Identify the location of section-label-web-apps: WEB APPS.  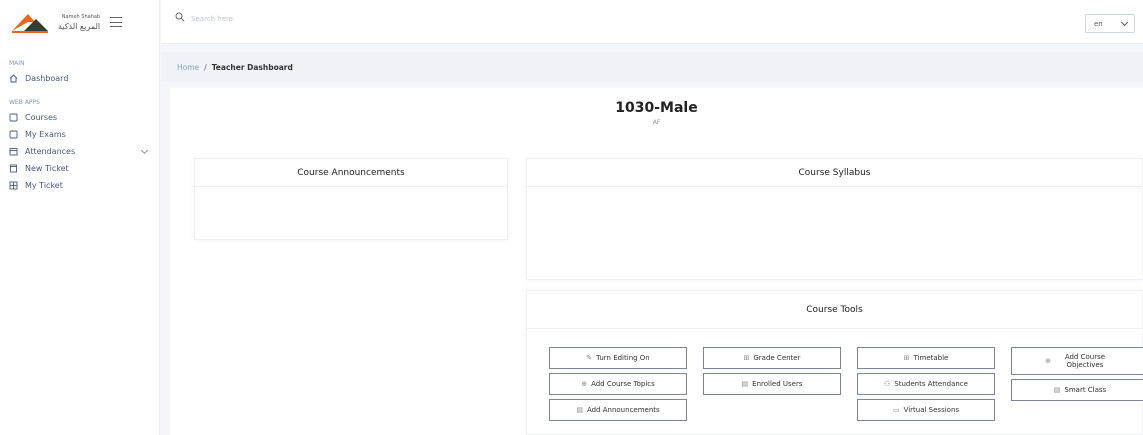
(24, 102).